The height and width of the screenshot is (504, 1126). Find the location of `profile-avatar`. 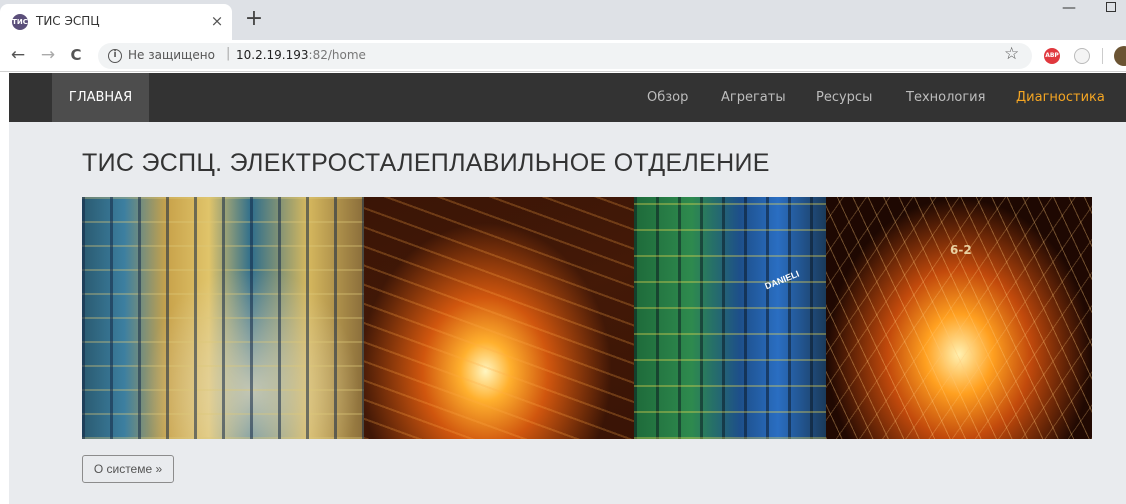

profile-avatar is located at coordinates (1120, 56).